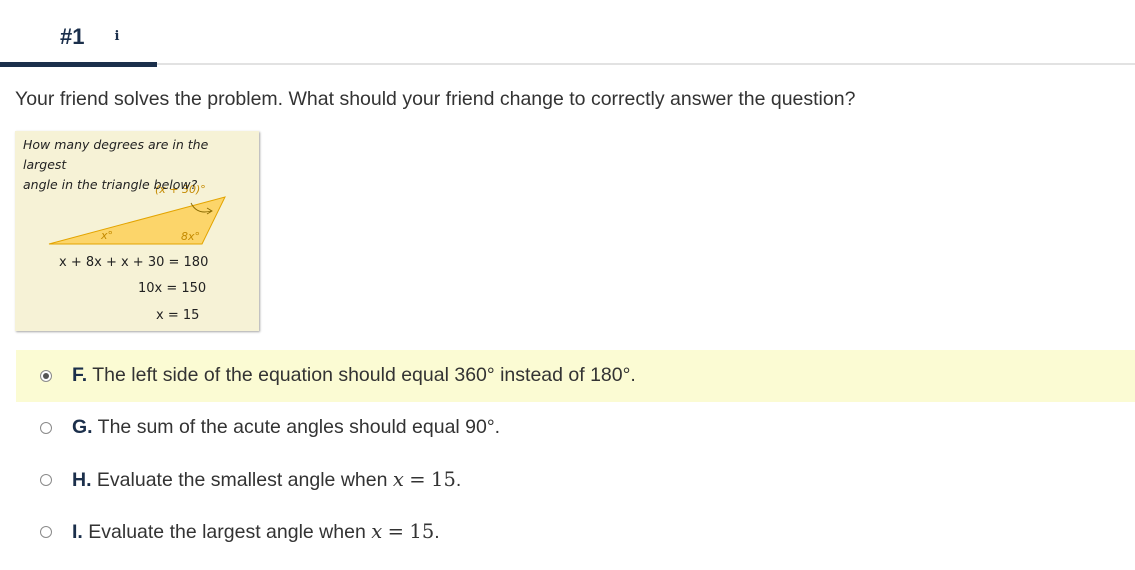  Describe the element at coordinates (78, 64) in the screenshot. I see `active-tab-indicator` at that location.